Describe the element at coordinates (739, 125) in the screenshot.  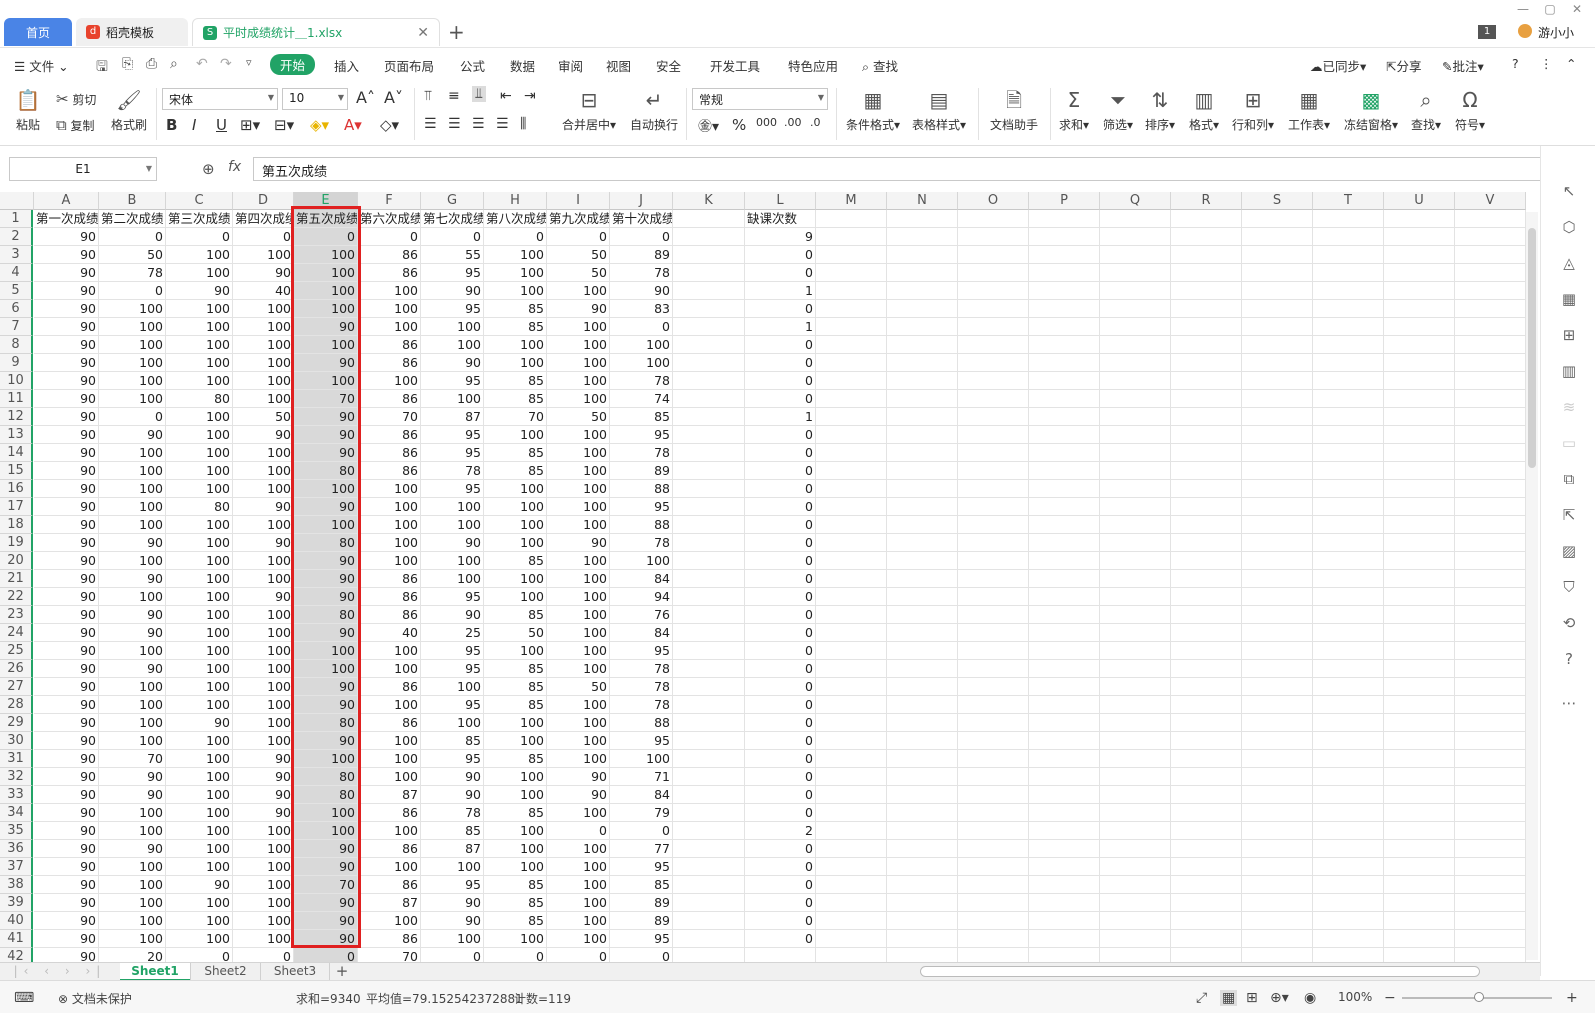
I see `percent-icon: %` at that location.